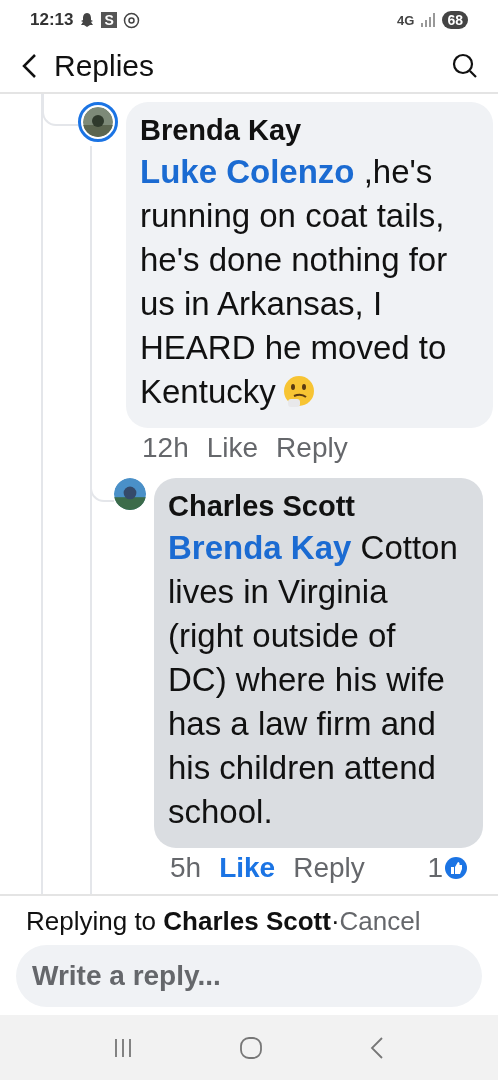 This screenshot has width=498, height=1080. I want to click on mention-link: Luke Colenzo, so click(247, 171).